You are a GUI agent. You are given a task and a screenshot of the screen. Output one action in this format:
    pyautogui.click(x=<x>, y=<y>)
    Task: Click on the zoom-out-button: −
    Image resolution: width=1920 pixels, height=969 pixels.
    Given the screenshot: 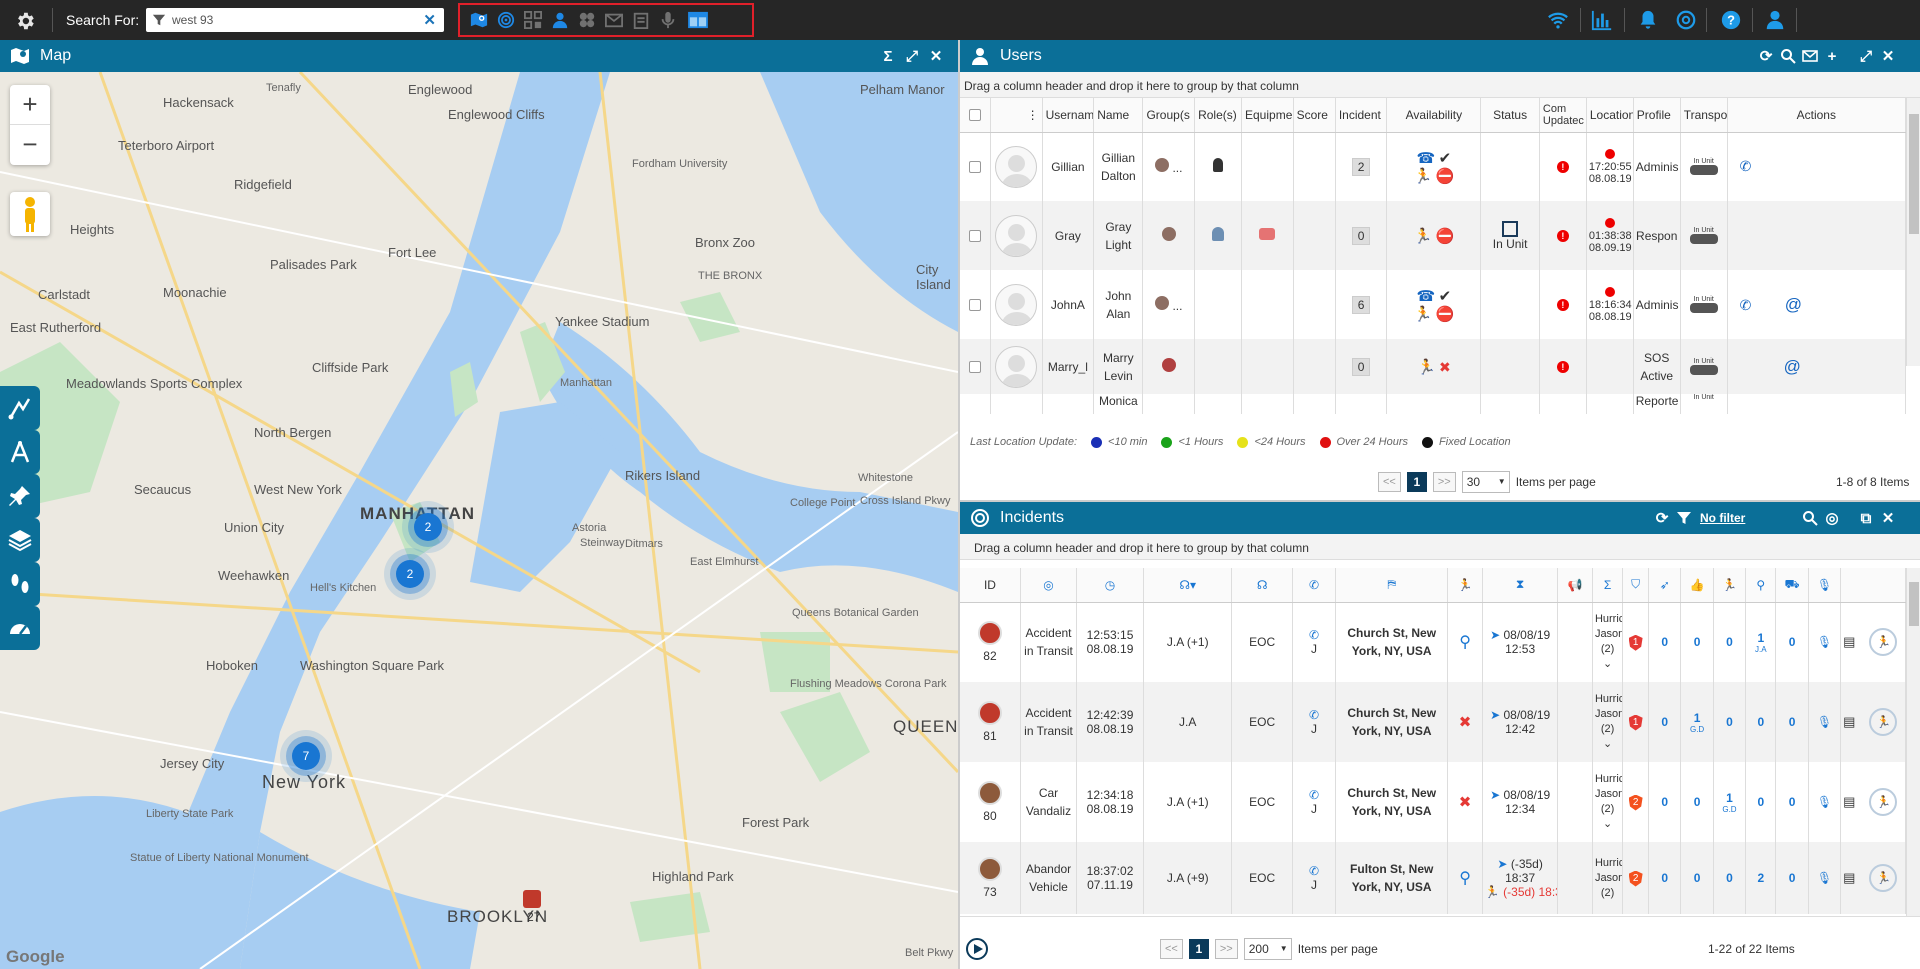 What is the action you would take?
    pyautogui.click(x=30, y=145)
    